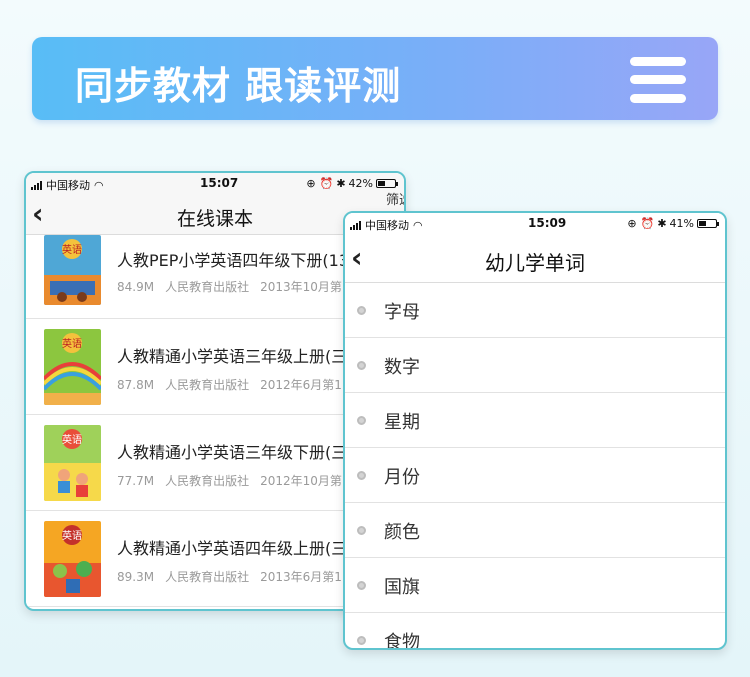  Describe the element at coordinates (136, 577) in the screenshot. I see `book-size: 89.3M` at that location.